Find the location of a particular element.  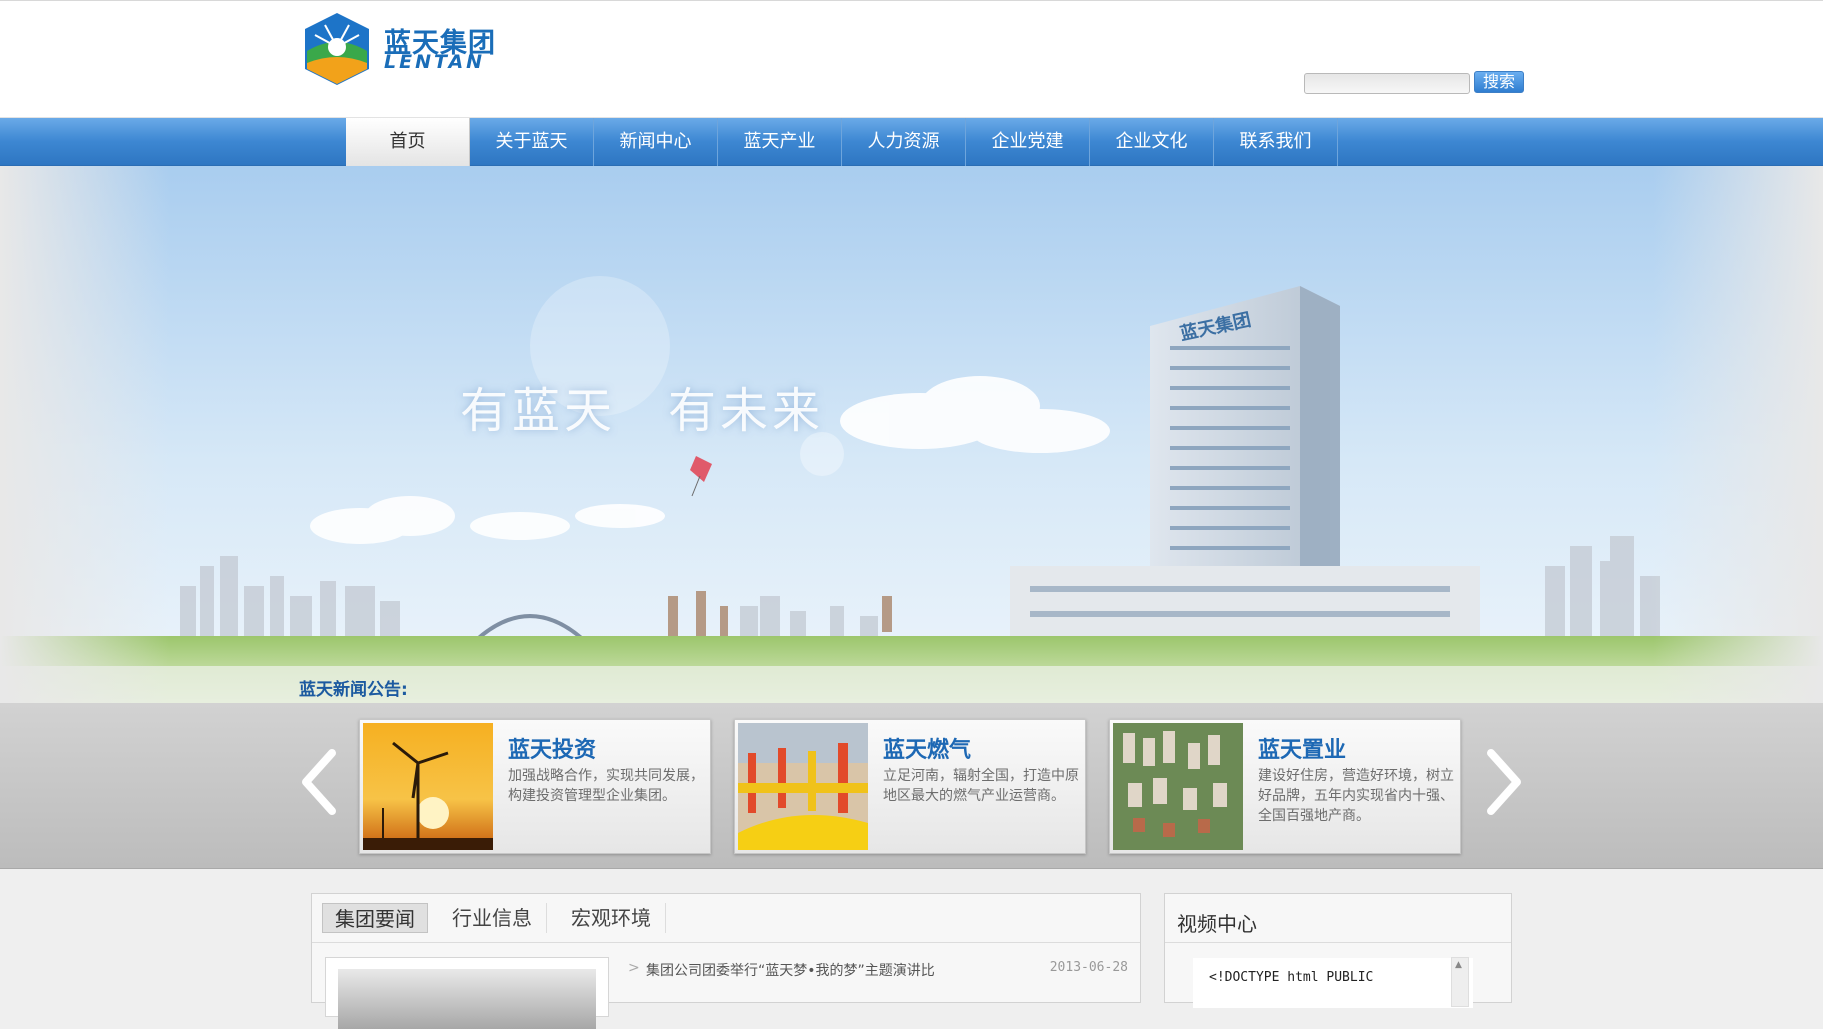

product-card-investment: 蓝天投资 加强战略合作，实现共同发展，构建投资管理型企业集团。 is located at coordinates (535, 786).